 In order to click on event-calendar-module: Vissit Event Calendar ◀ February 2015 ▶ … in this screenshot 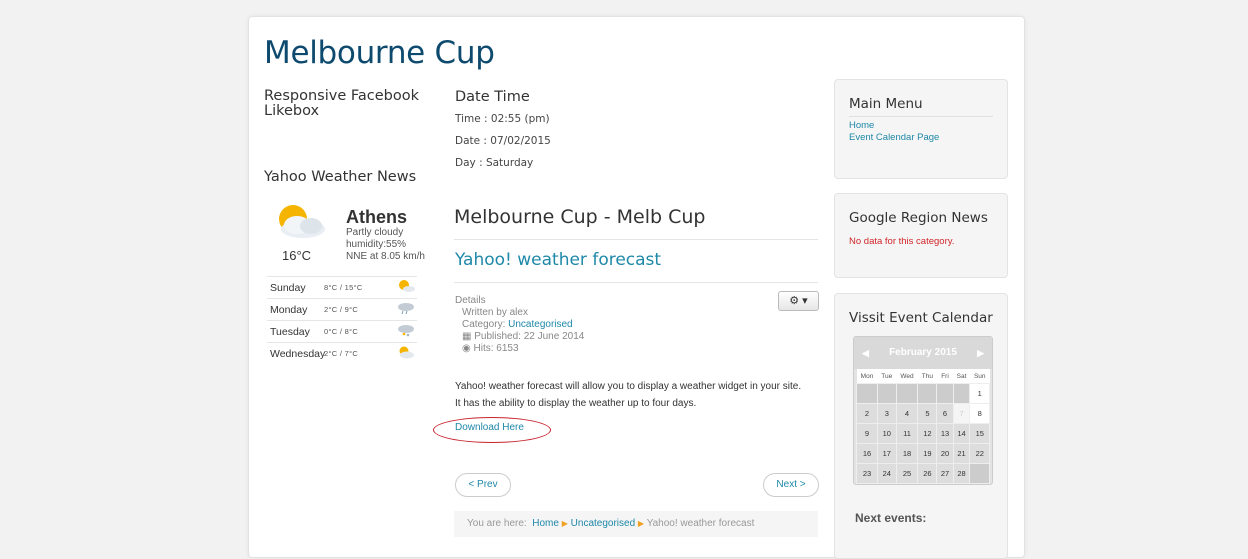, I will do `click(921, 426)`.